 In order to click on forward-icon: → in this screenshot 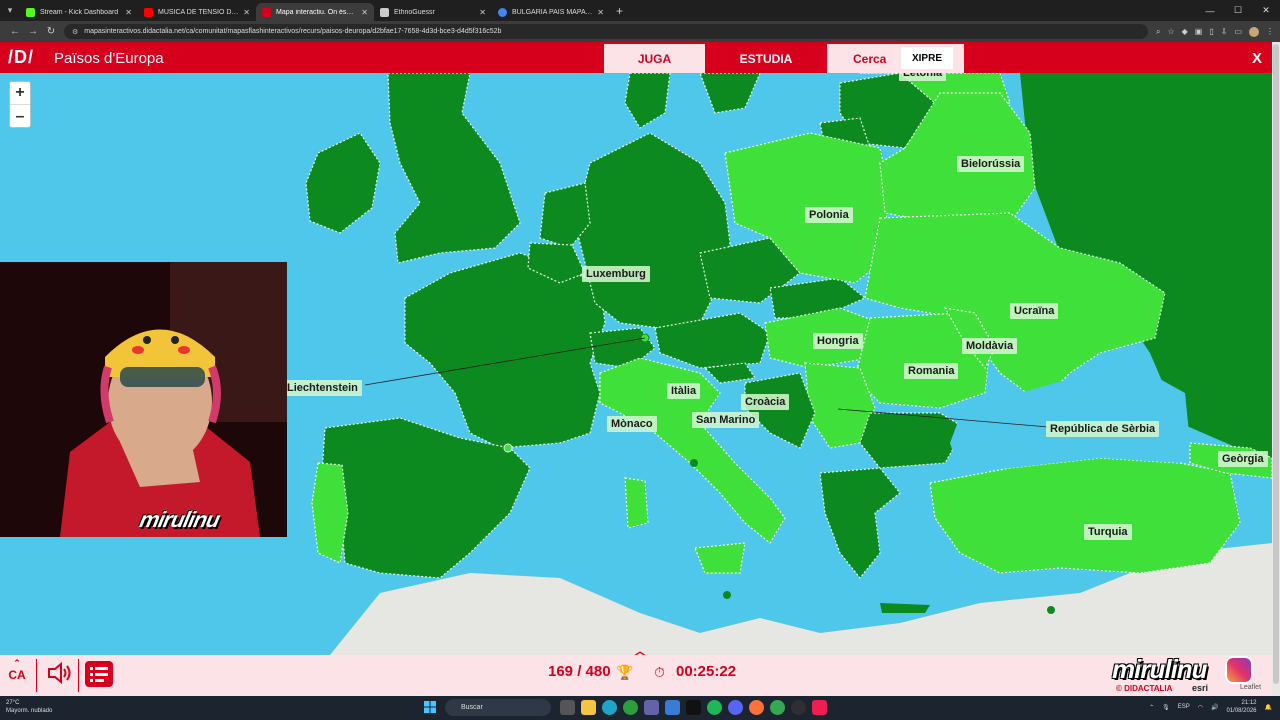, I will do `click(33, 31)`.